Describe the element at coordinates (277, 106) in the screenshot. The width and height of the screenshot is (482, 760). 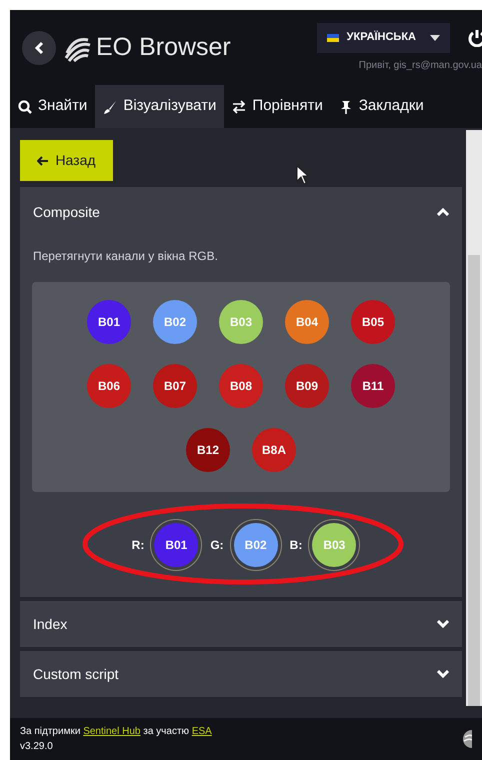
I see `tab: Порівняти` at that location.